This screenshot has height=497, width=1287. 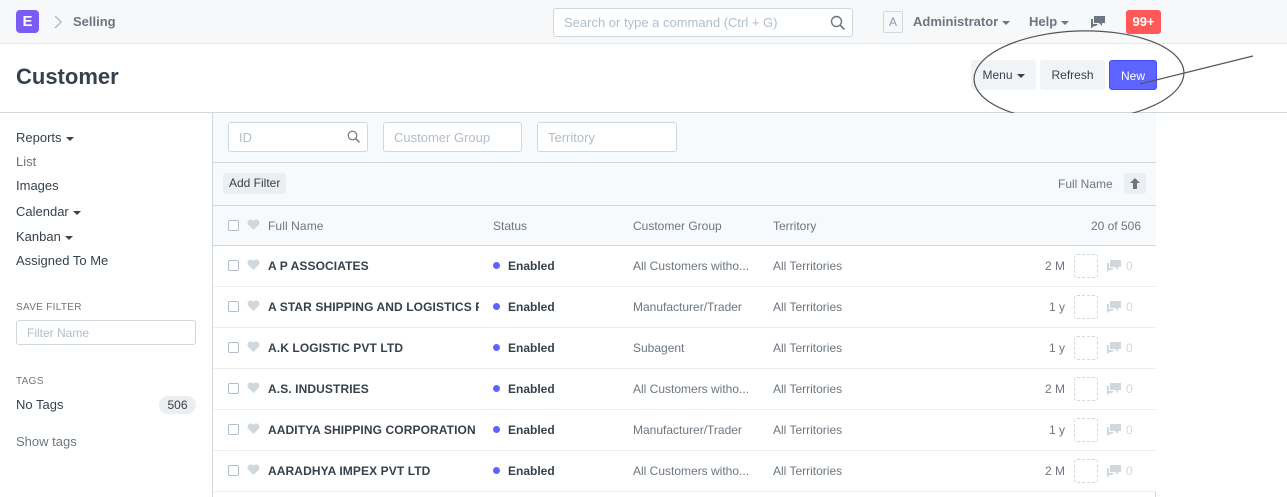 I want to click on search-icon, so click(x=838, y=23).